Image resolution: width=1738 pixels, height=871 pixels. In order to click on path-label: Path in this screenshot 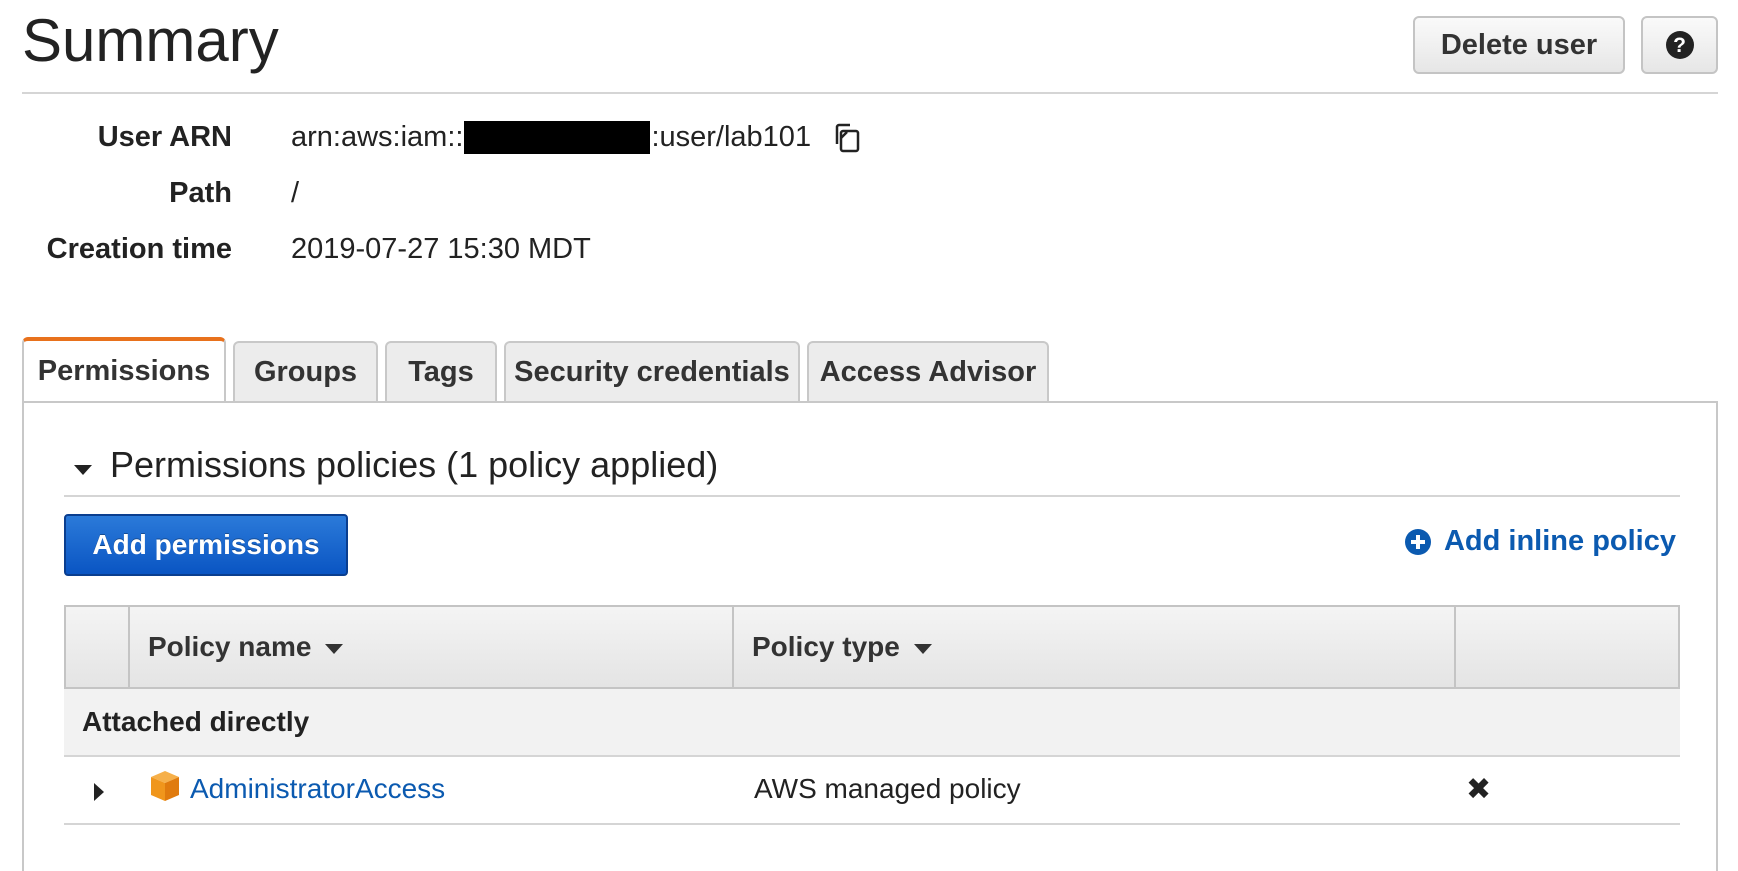, I will do `click(200, 193)`.